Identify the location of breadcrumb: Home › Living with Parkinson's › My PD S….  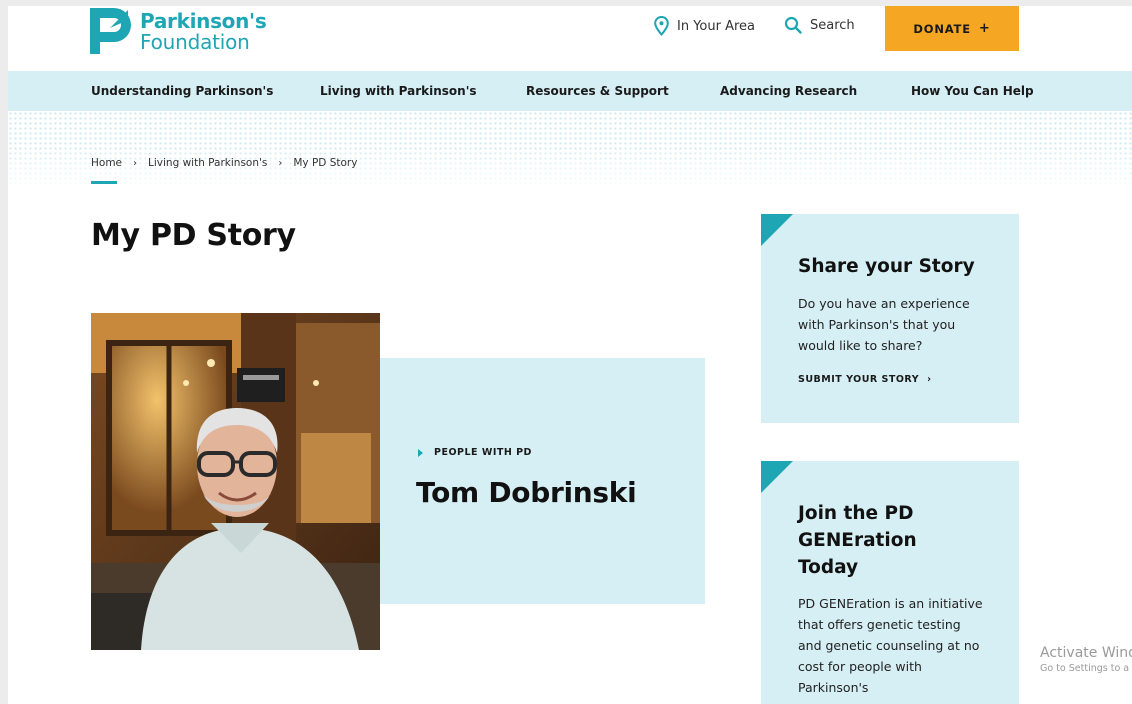
(224, 163).